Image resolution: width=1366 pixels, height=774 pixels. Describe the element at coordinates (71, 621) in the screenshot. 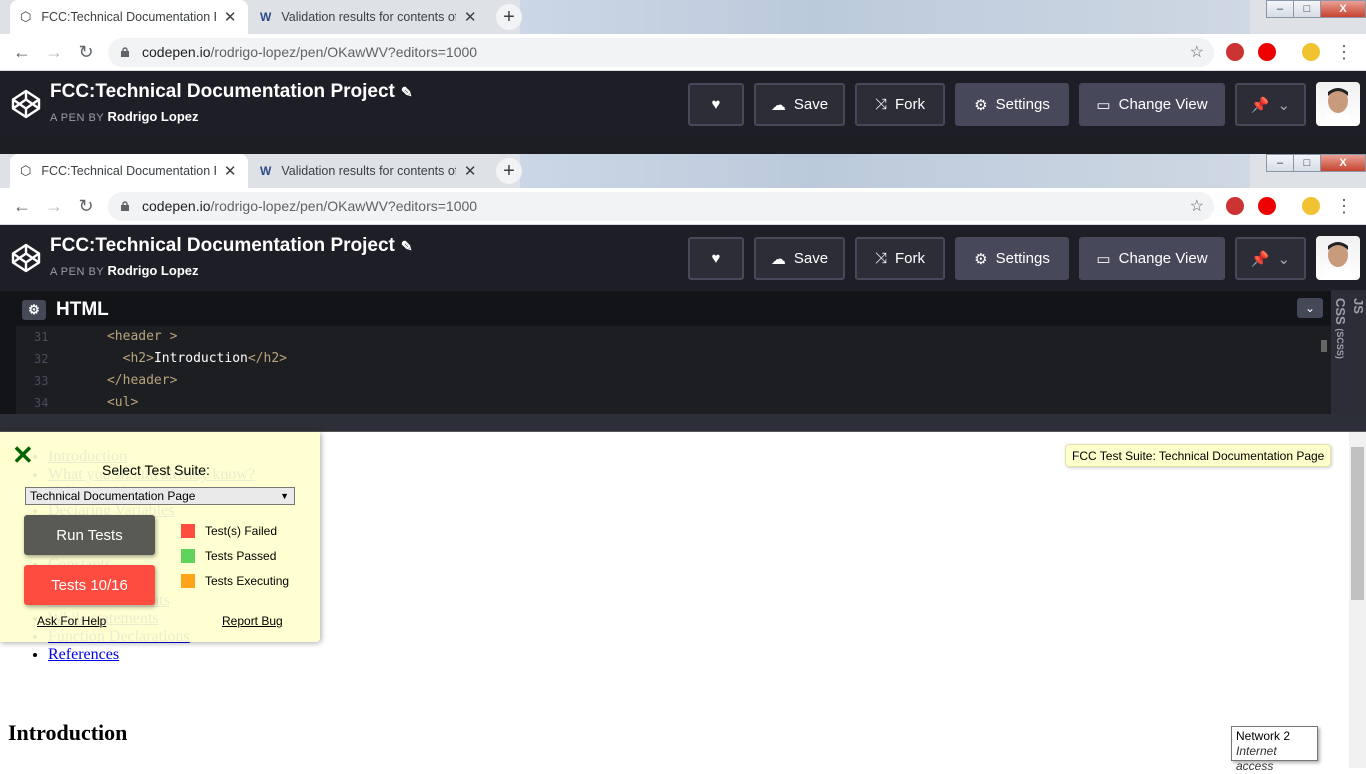

I see `ask-for-help-link: Ask For Help` at that location.